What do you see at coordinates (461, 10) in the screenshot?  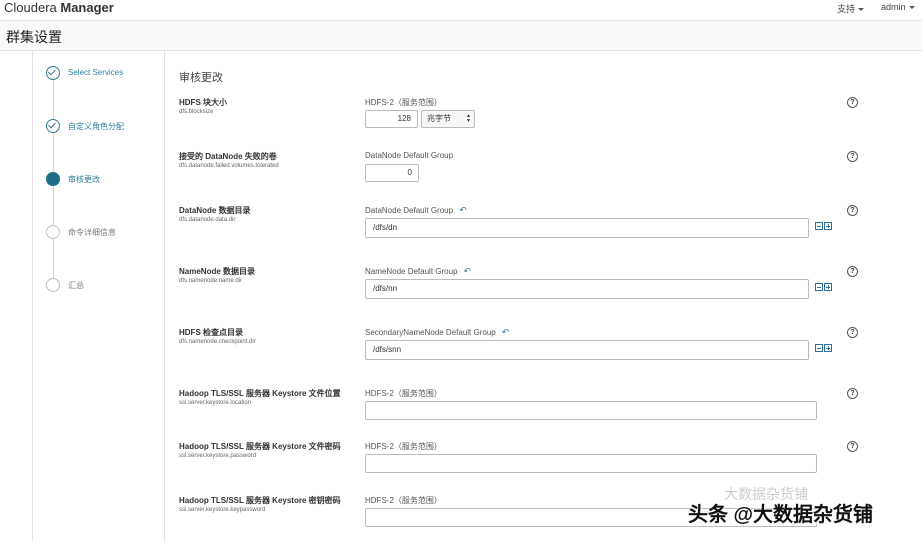 I see `top-navbar: Cloudera Manager 支持 admin` at bounding box center [461, 10].